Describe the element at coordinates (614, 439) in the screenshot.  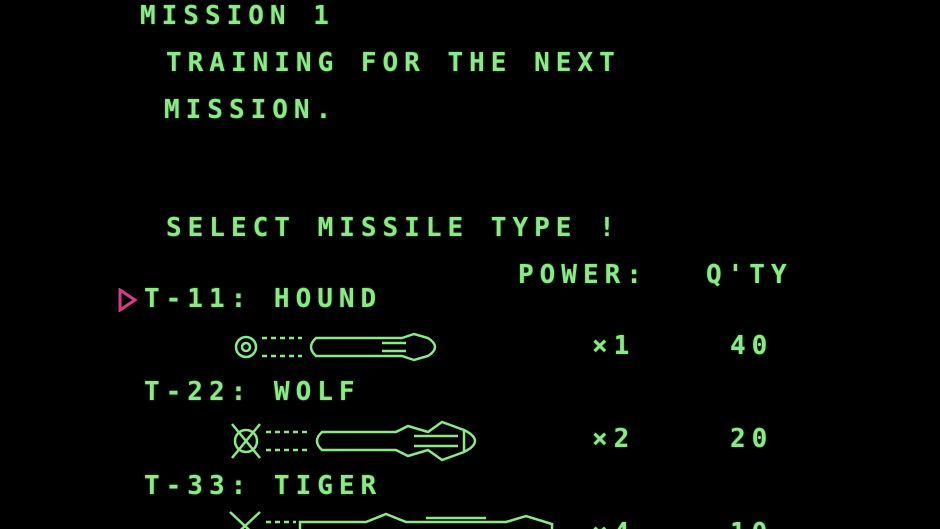
I see `missile-power: ×2` at that location.